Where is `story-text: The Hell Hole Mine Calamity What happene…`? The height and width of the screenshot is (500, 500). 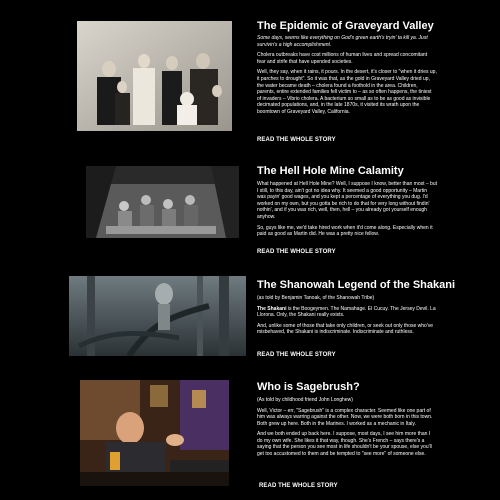
story-text: The Hell Hole Mine Calamity What happene… is located at coordinates (347, 201).